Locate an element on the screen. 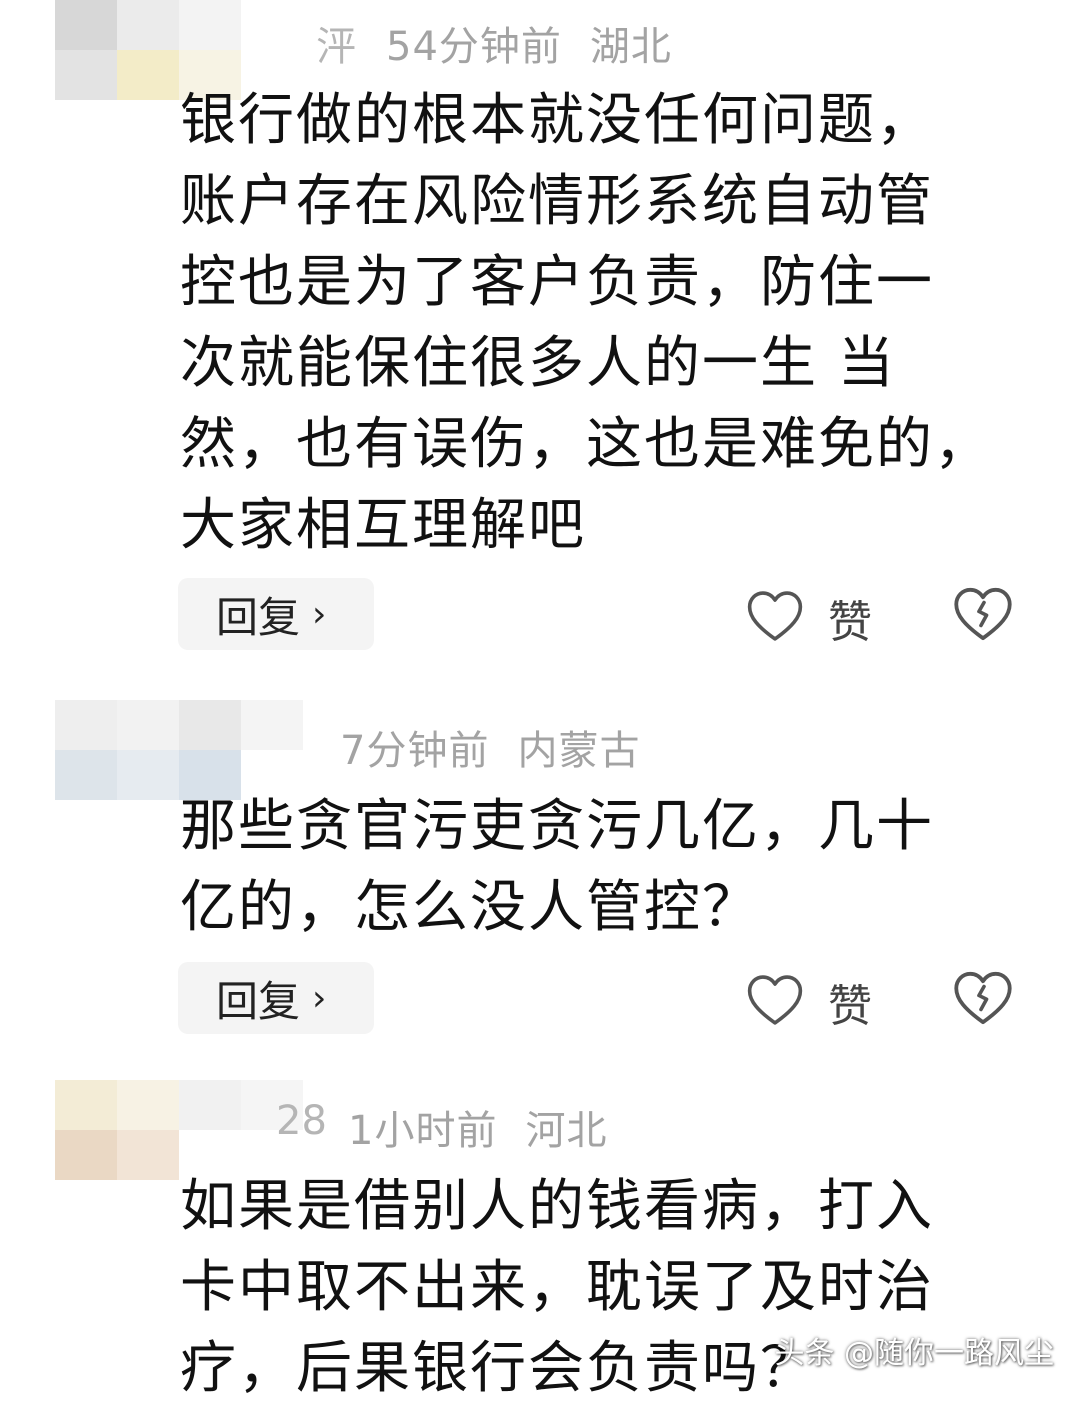 This screenshot has height=1424, width=1080. comment-location: 湖北 is located at coordinates (630, 47).